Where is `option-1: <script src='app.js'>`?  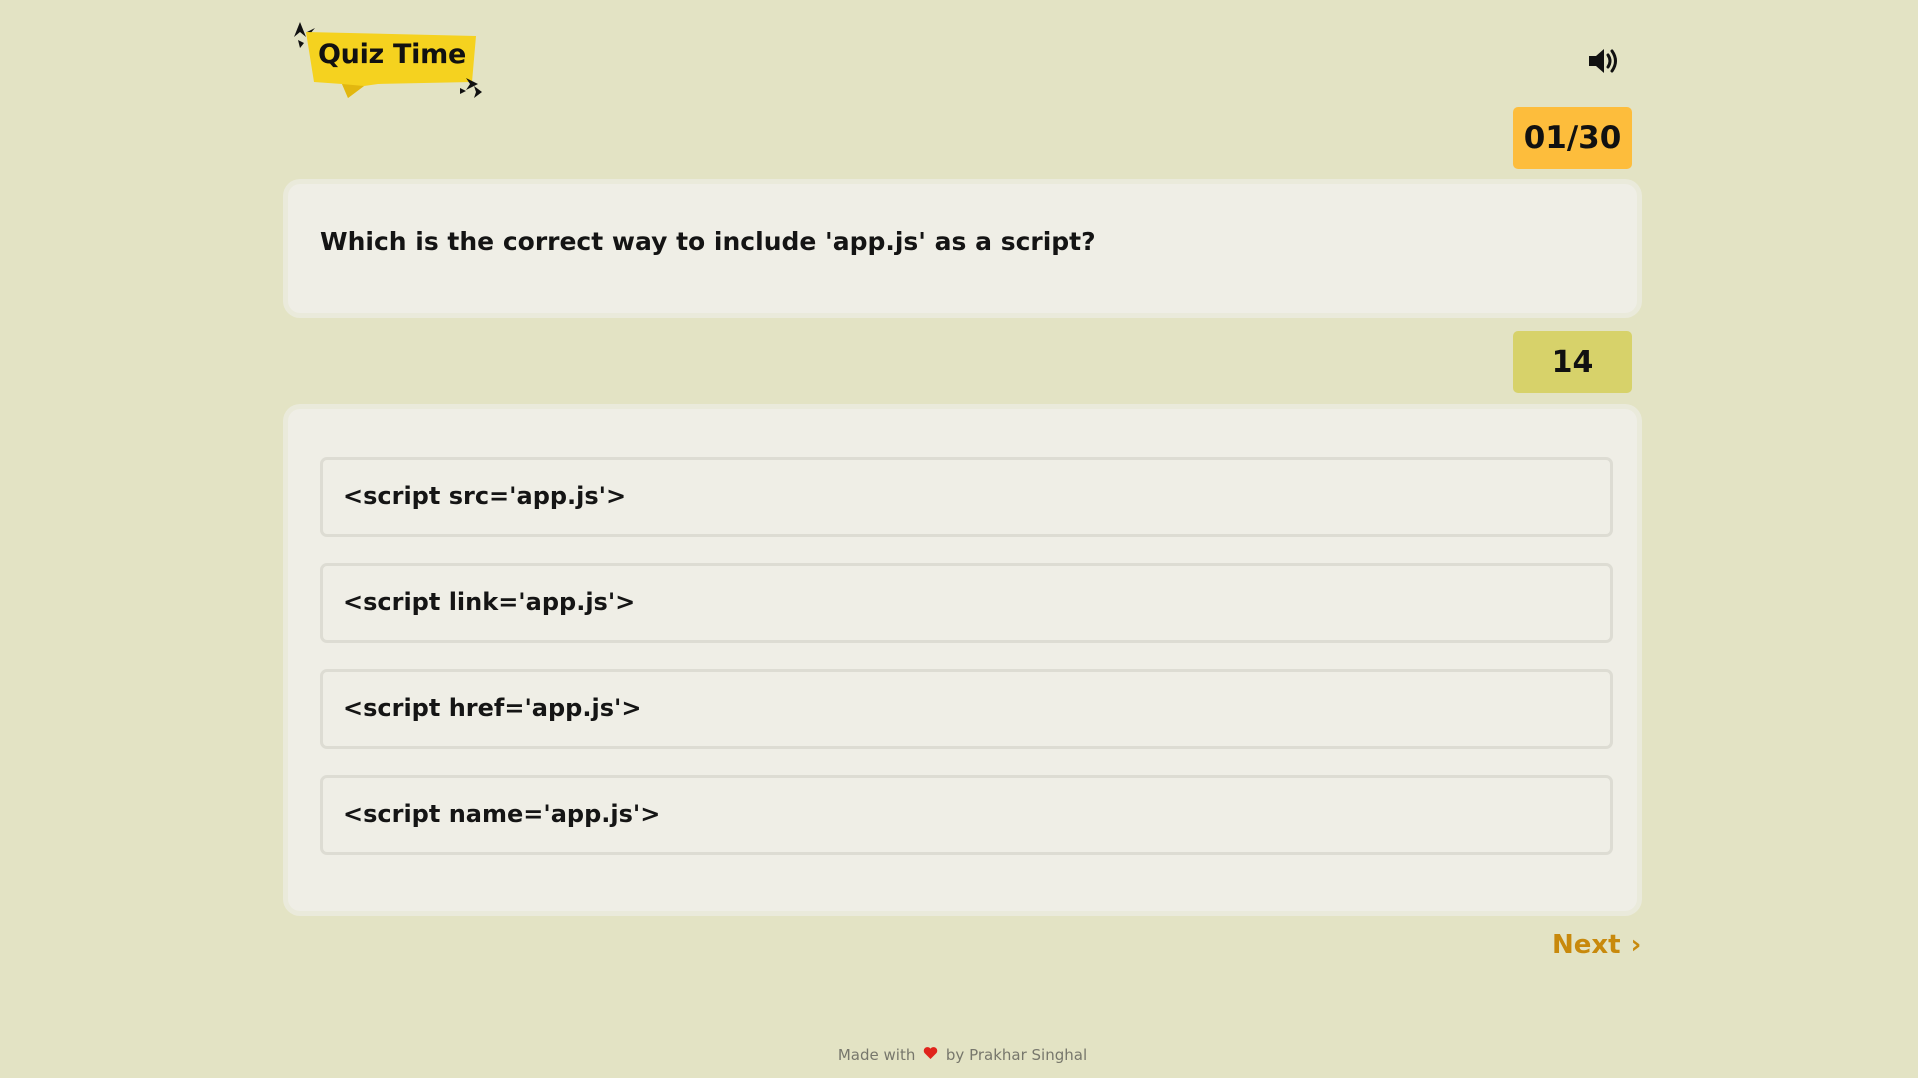
option-1: <script src='app.js'> is located at coordinates (966, 497).